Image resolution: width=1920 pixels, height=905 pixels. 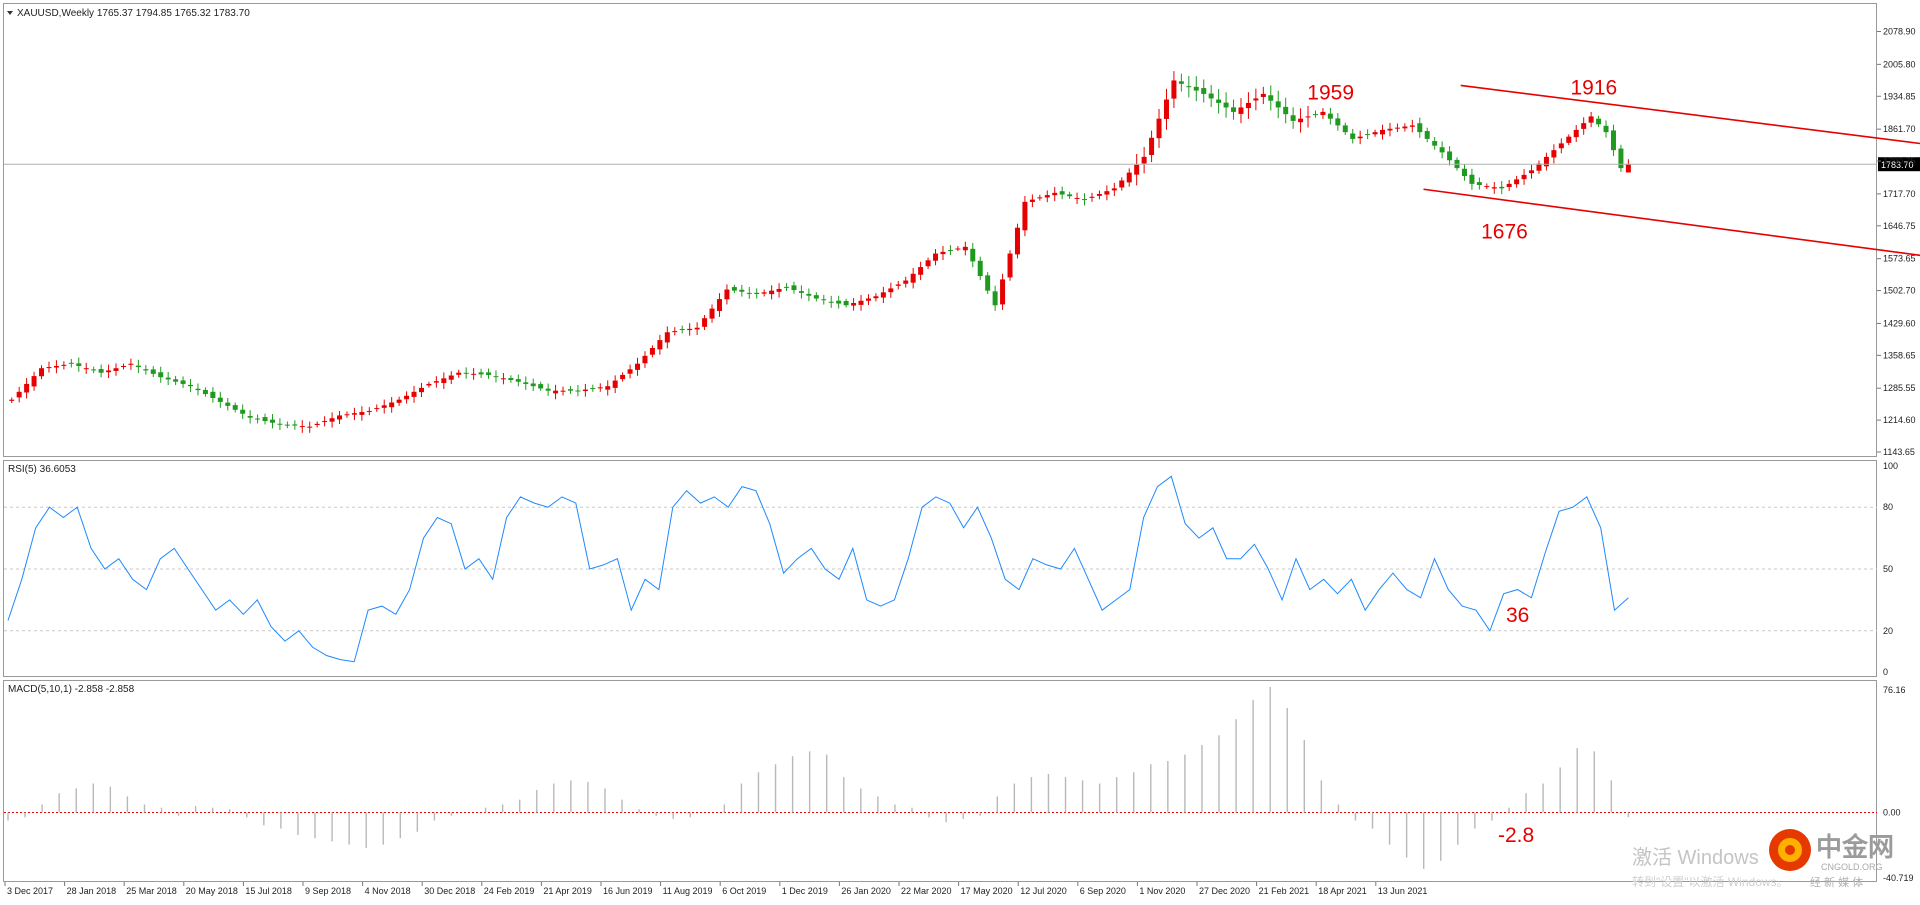 I want to click on price-tick-label: 1861.70, so click(x=1899, y=129).